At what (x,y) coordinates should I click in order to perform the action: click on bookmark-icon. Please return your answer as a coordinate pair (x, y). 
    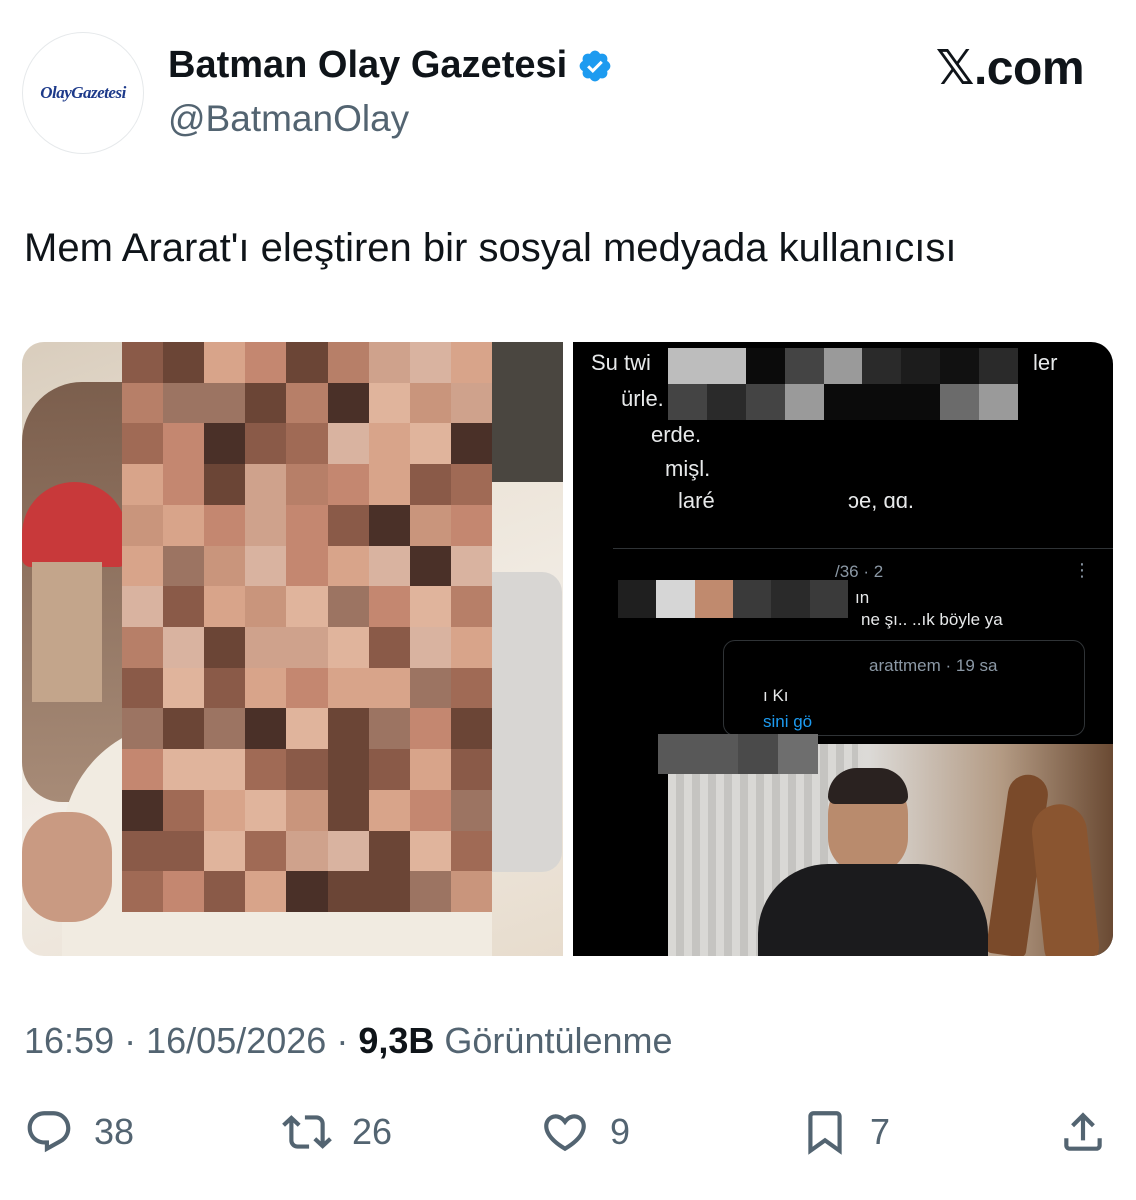
    Looking at the image, I should click on (825, 1133).